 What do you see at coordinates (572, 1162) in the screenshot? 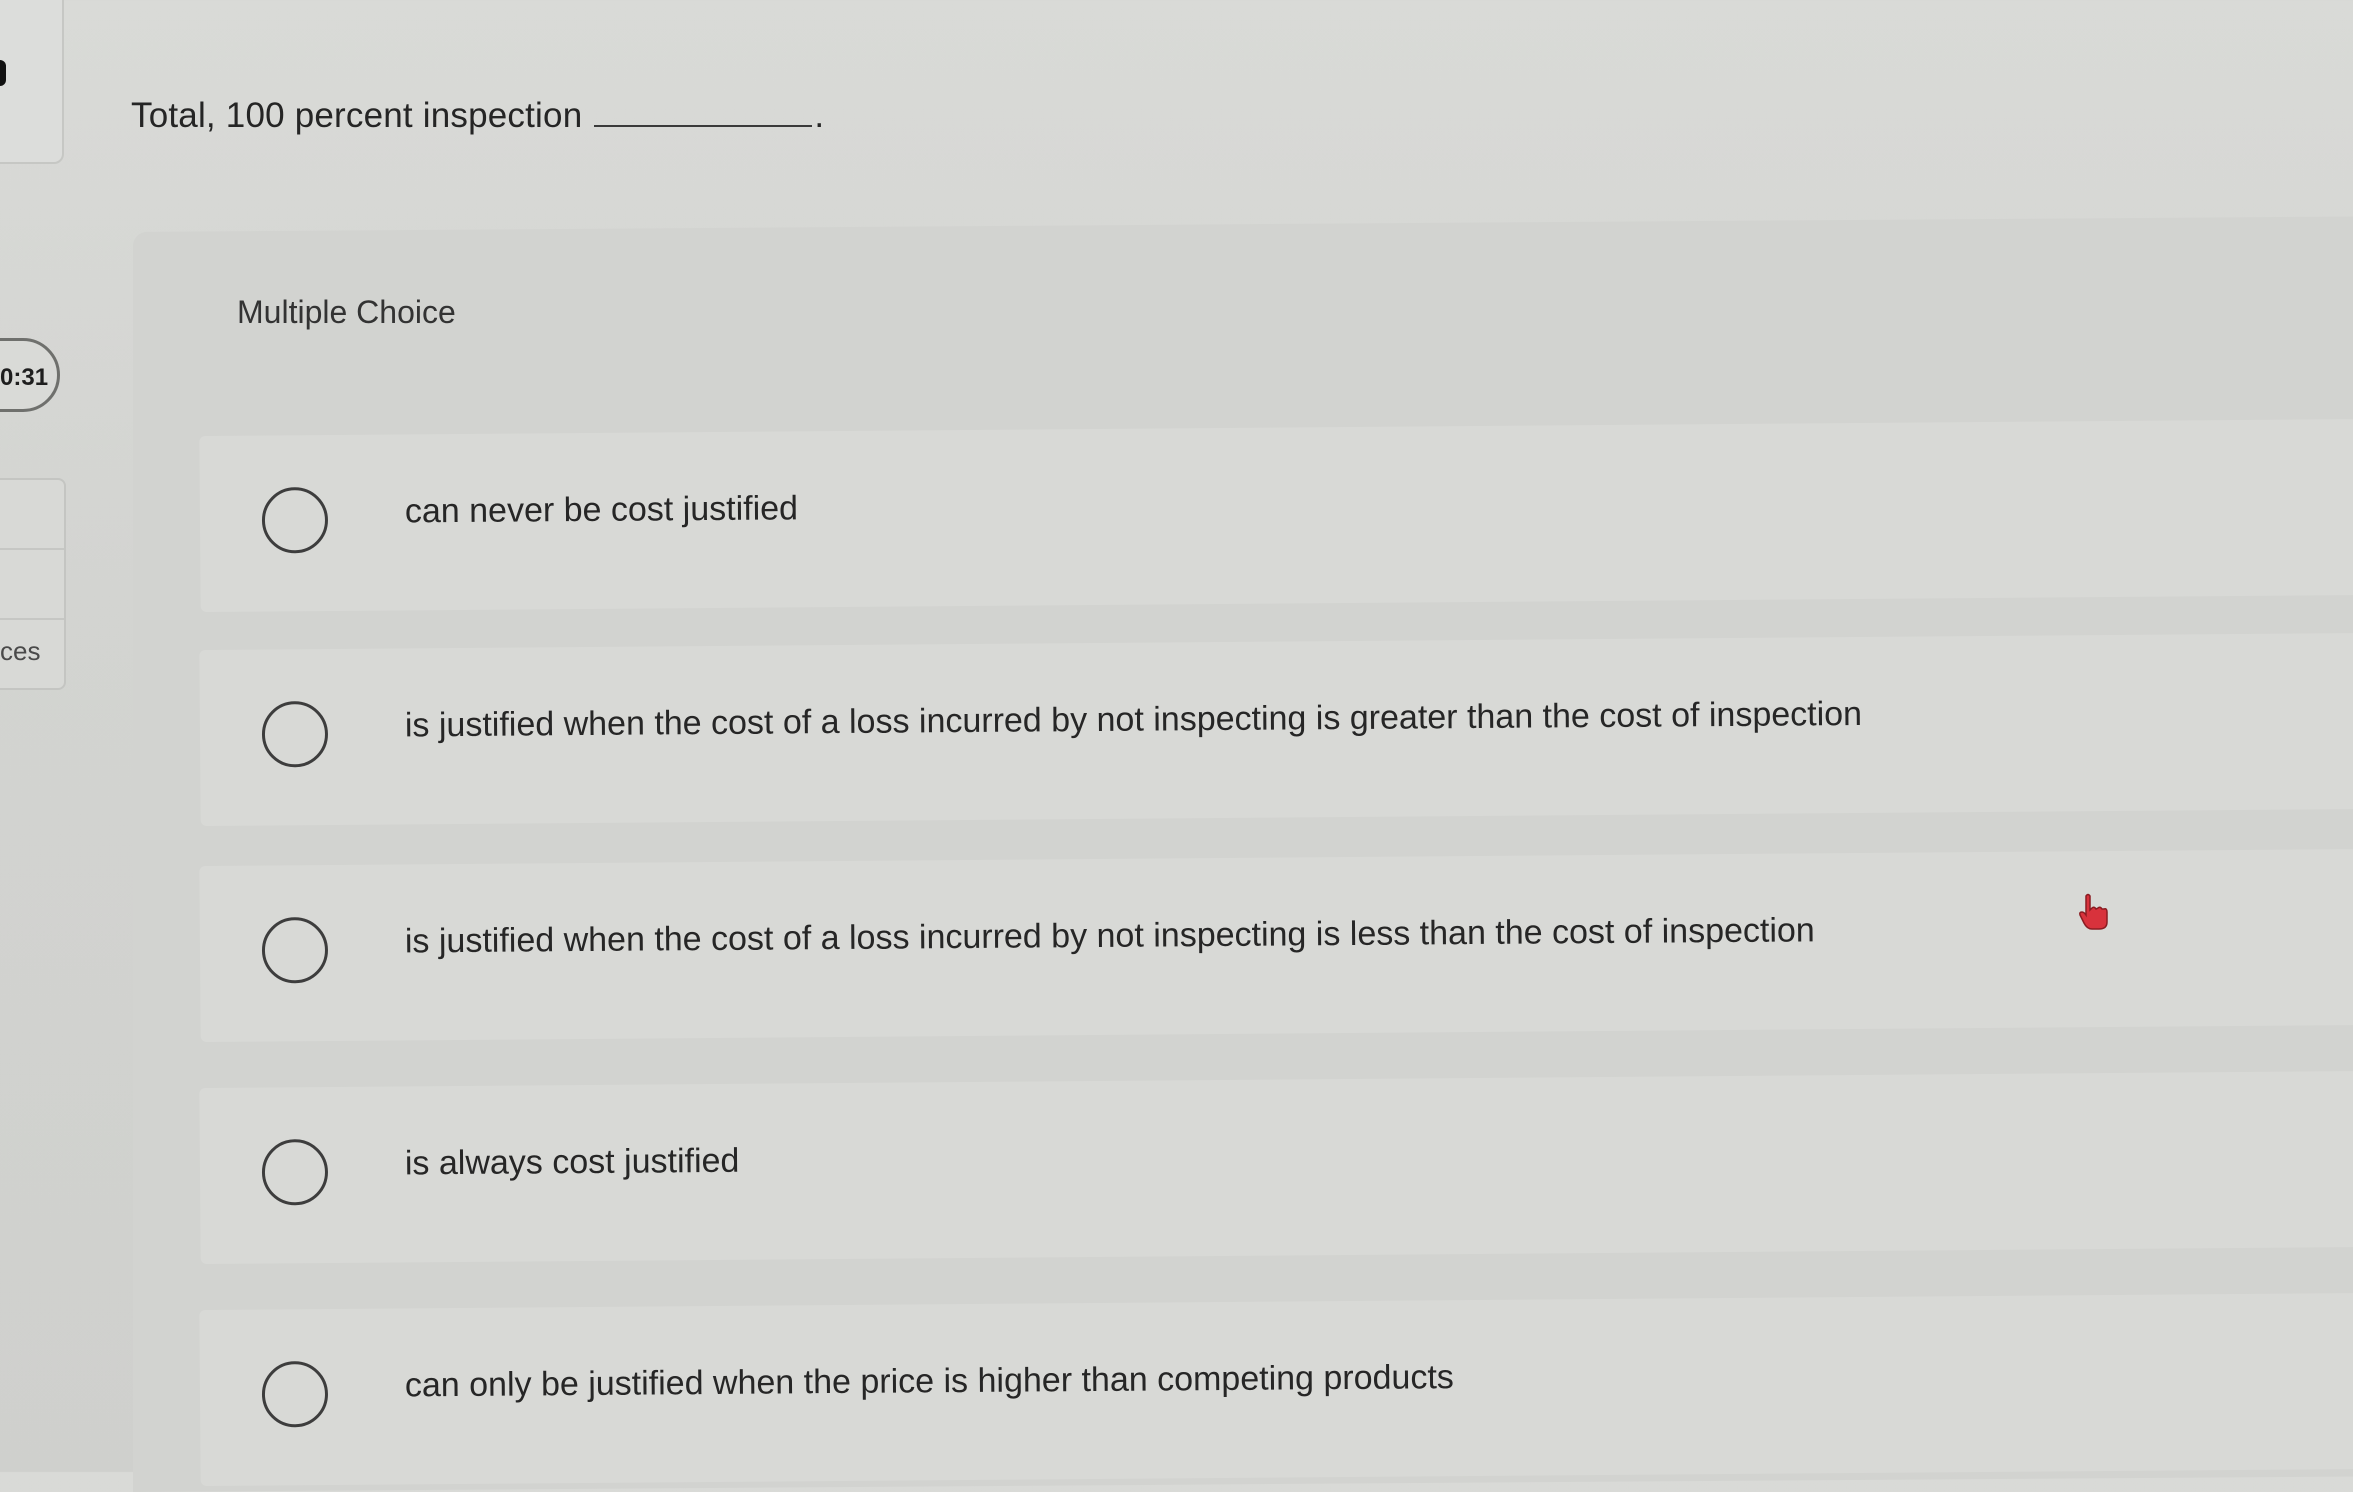
I see `answer-option-label: is always cost justified` at bounding box center [572, 1162].